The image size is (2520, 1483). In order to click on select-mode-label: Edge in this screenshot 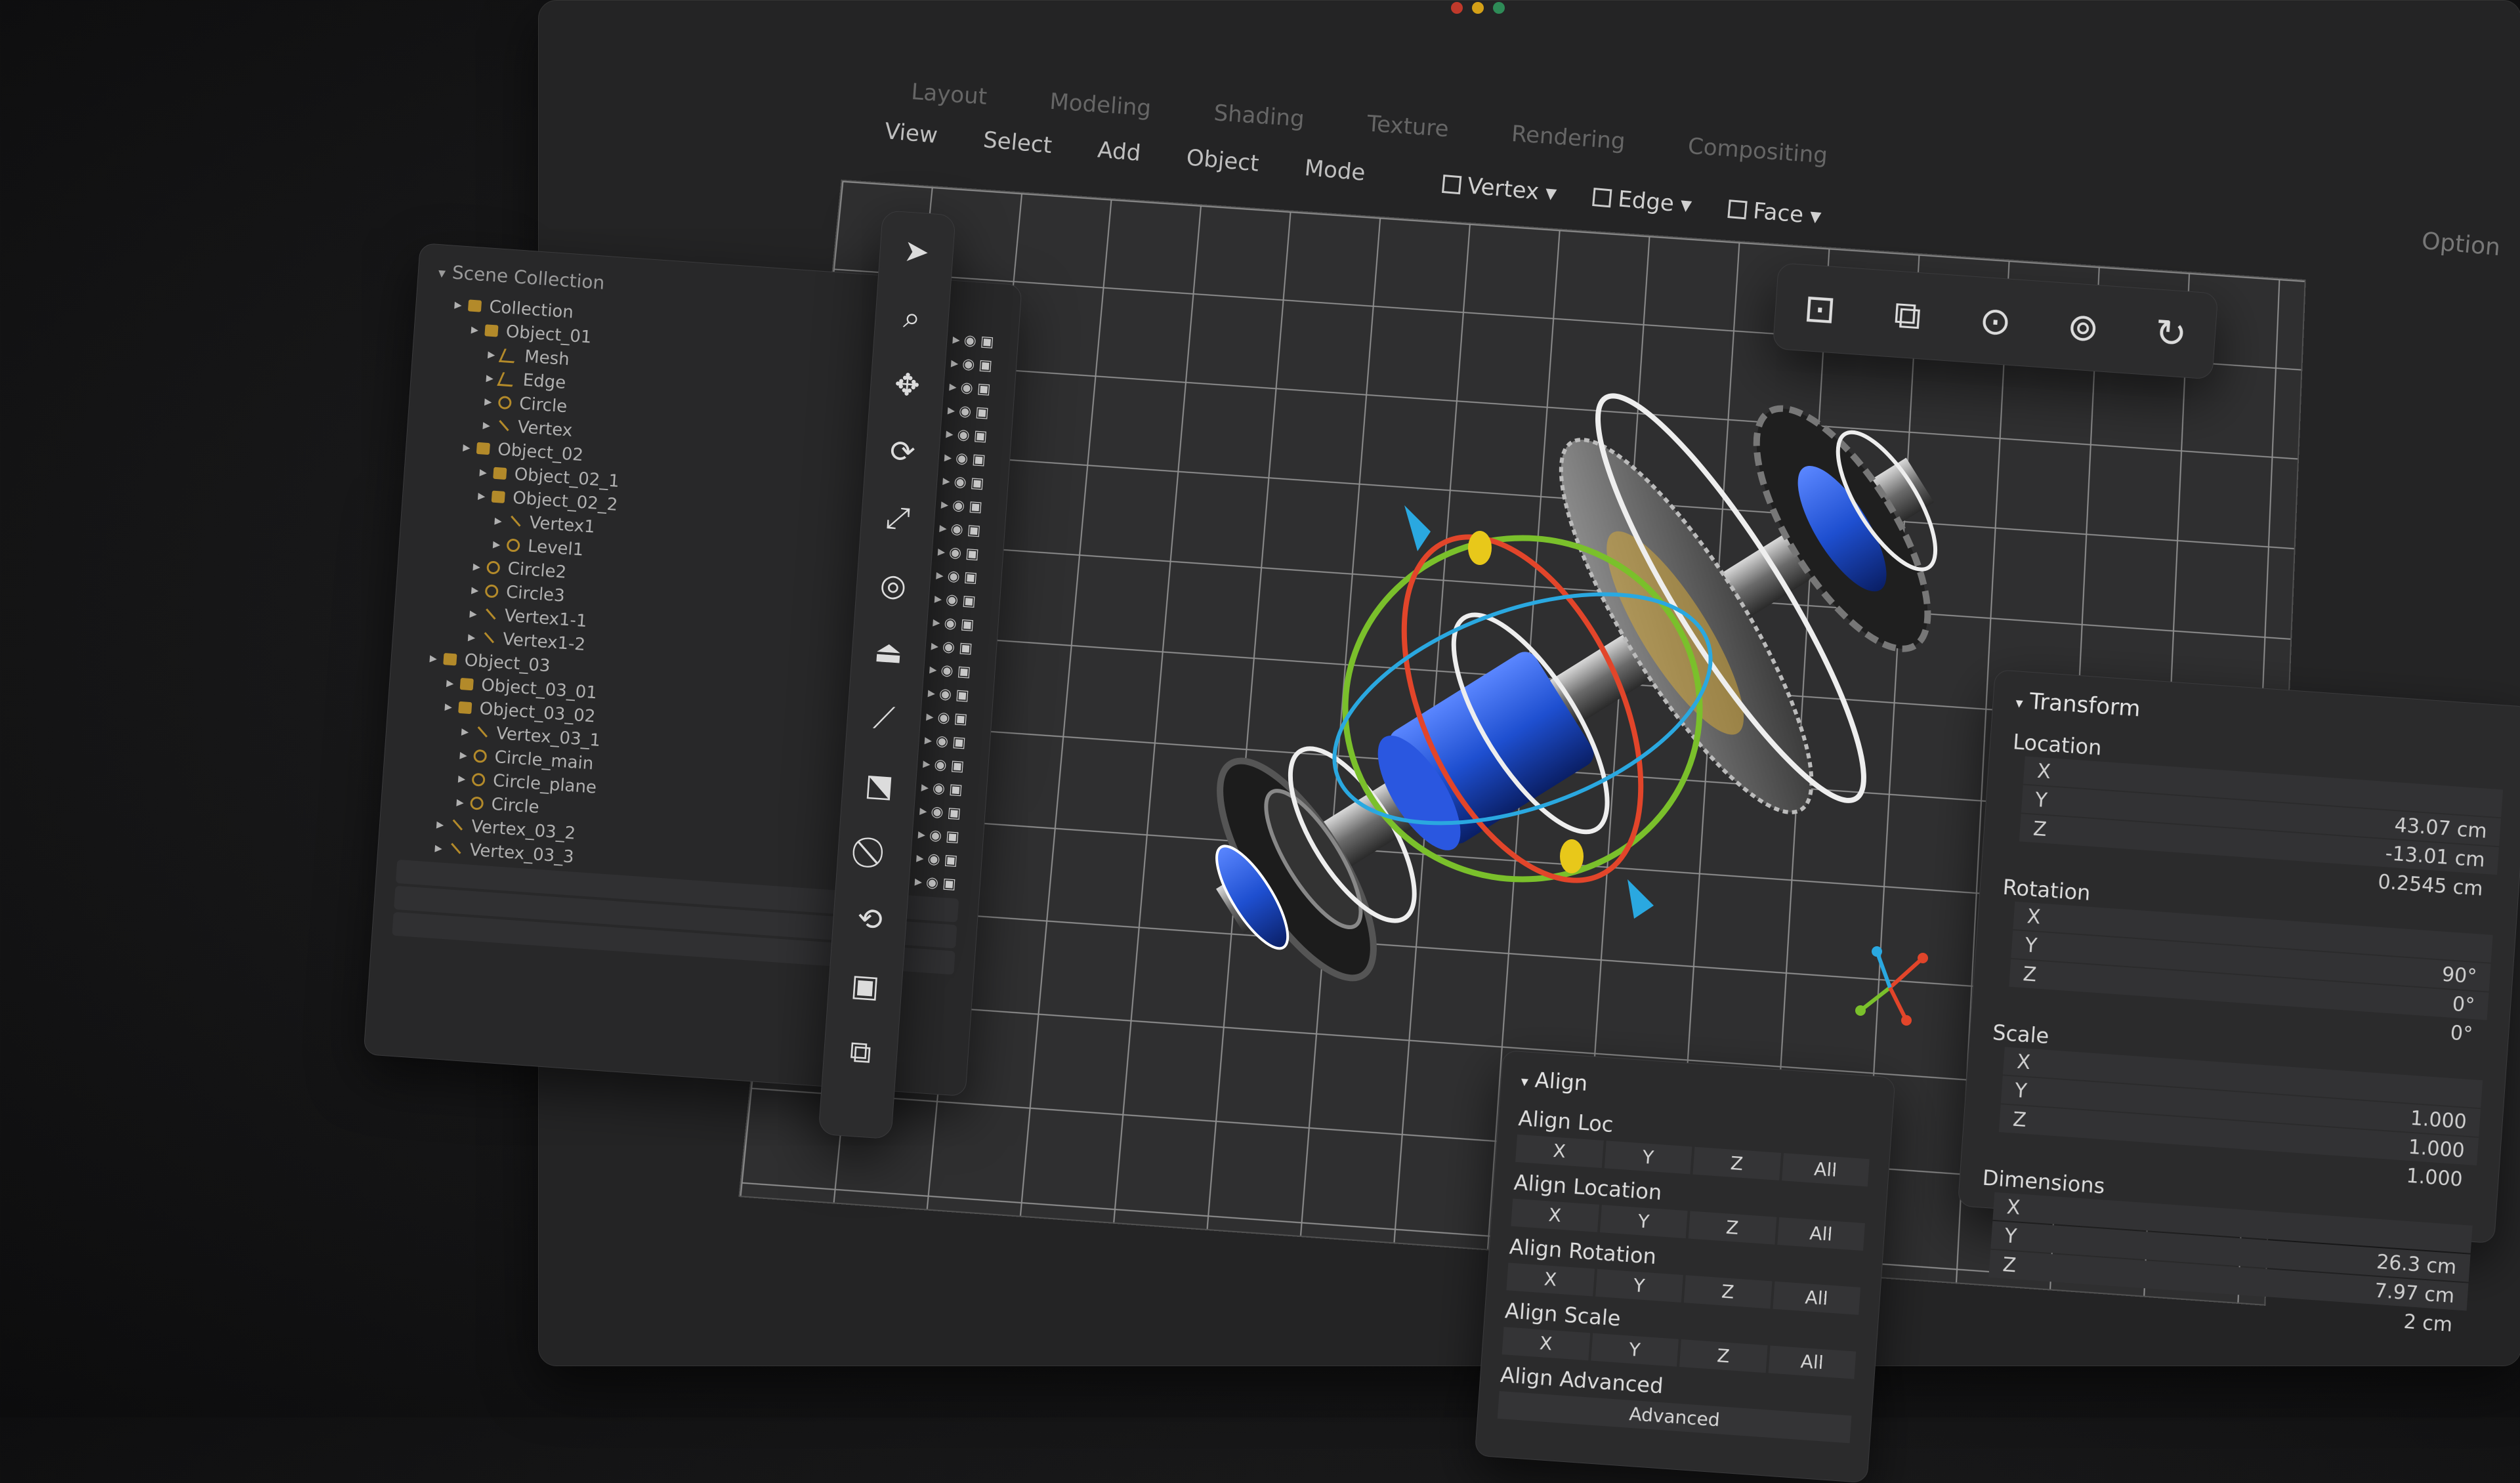, I will do `click(1646, 201)`.